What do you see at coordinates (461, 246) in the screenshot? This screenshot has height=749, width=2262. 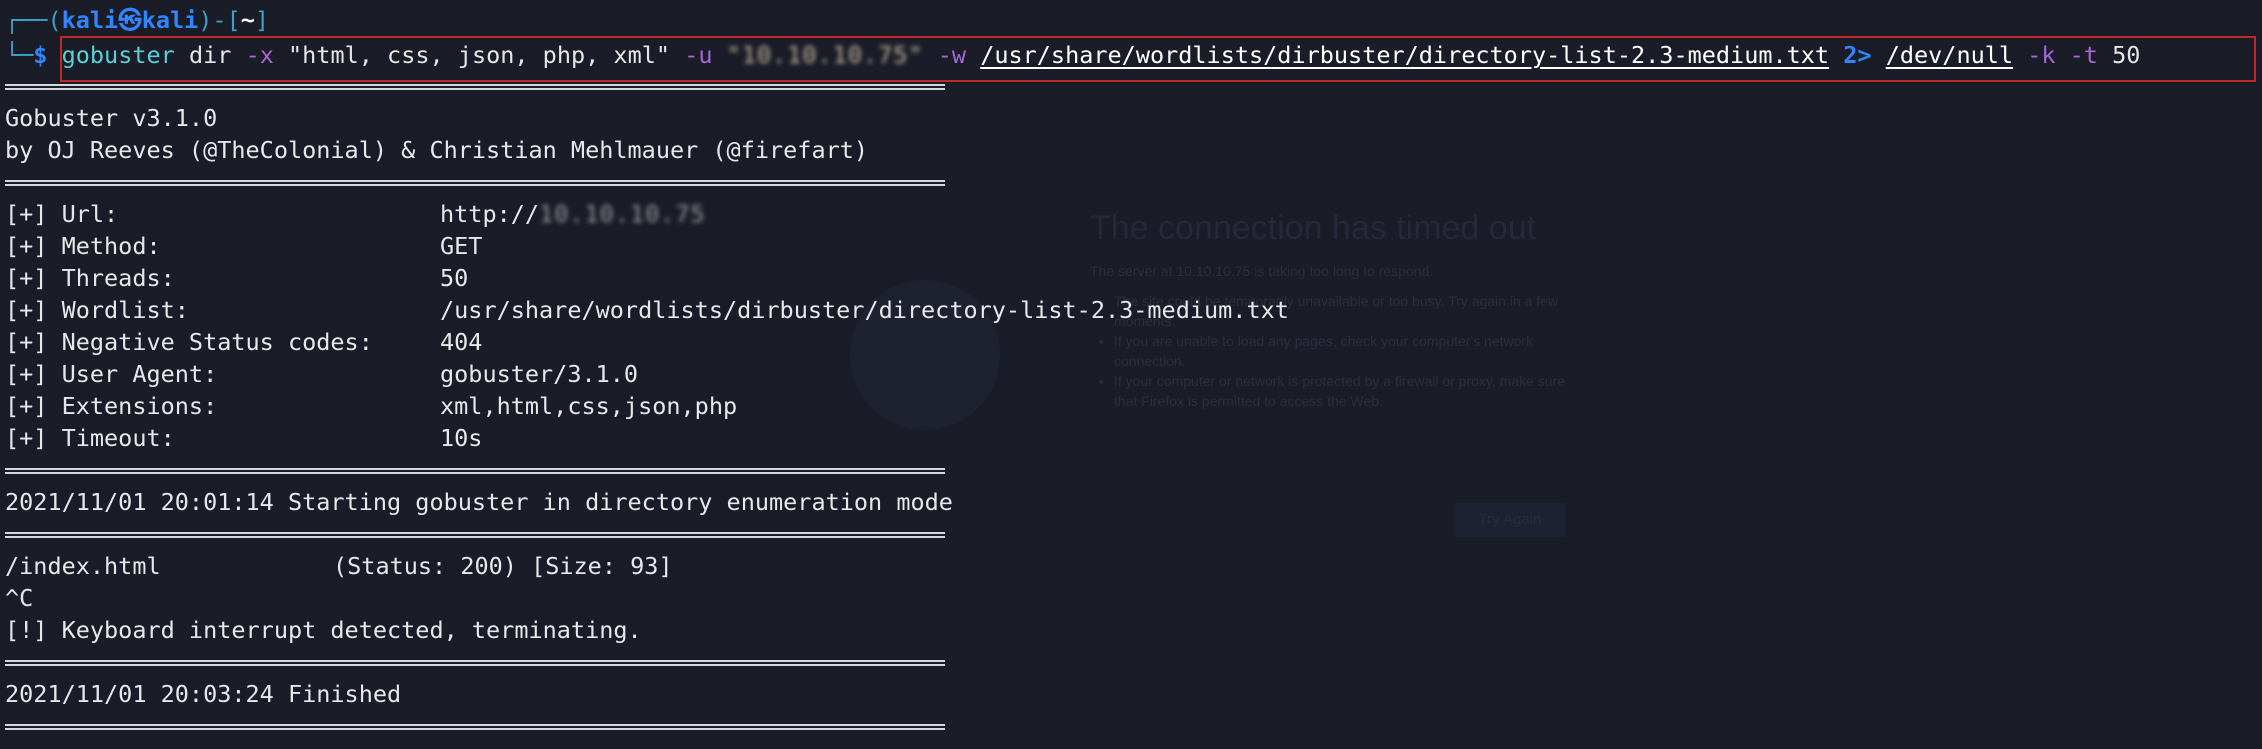 I see `config-value: GET` at bounding box center [461, 246].